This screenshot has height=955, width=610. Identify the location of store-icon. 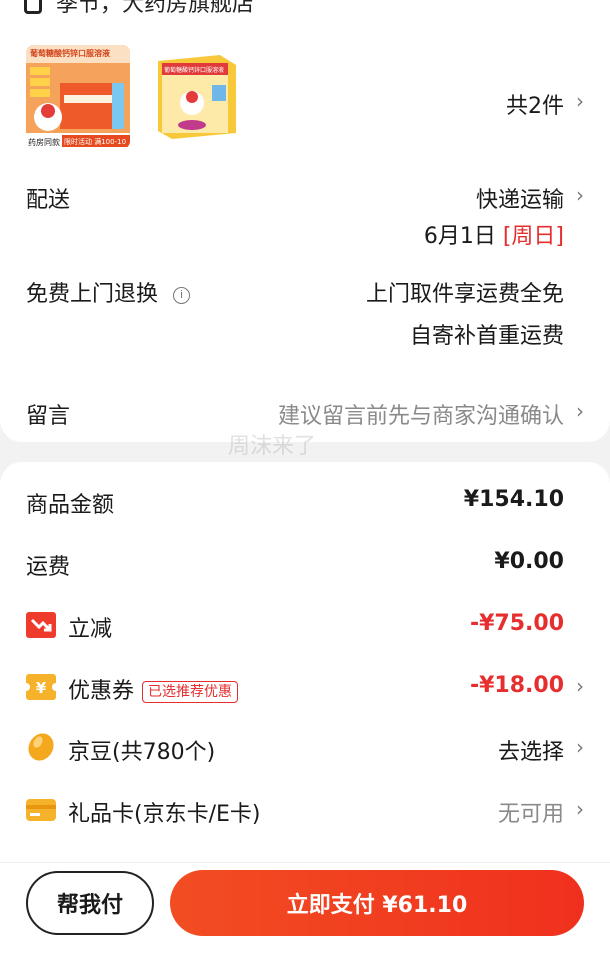
(33, 7).